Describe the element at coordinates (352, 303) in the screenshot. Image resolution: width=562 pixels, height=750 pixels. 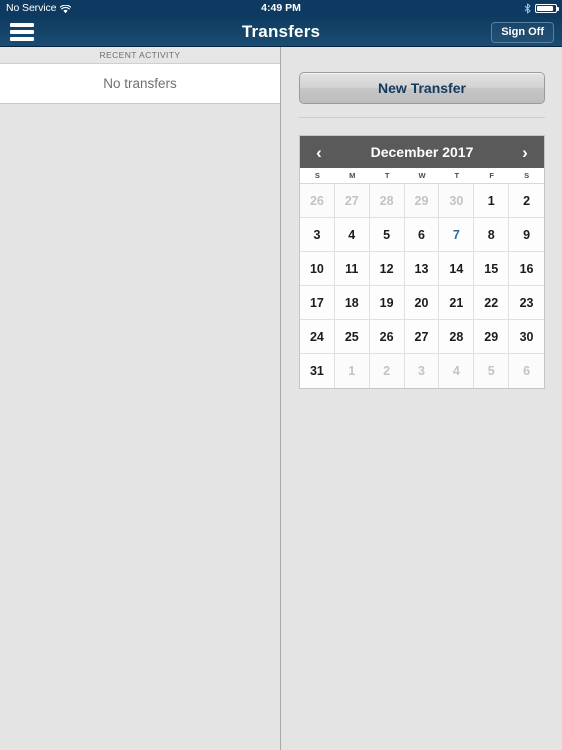
I see `calendar-day: 18` at that location.